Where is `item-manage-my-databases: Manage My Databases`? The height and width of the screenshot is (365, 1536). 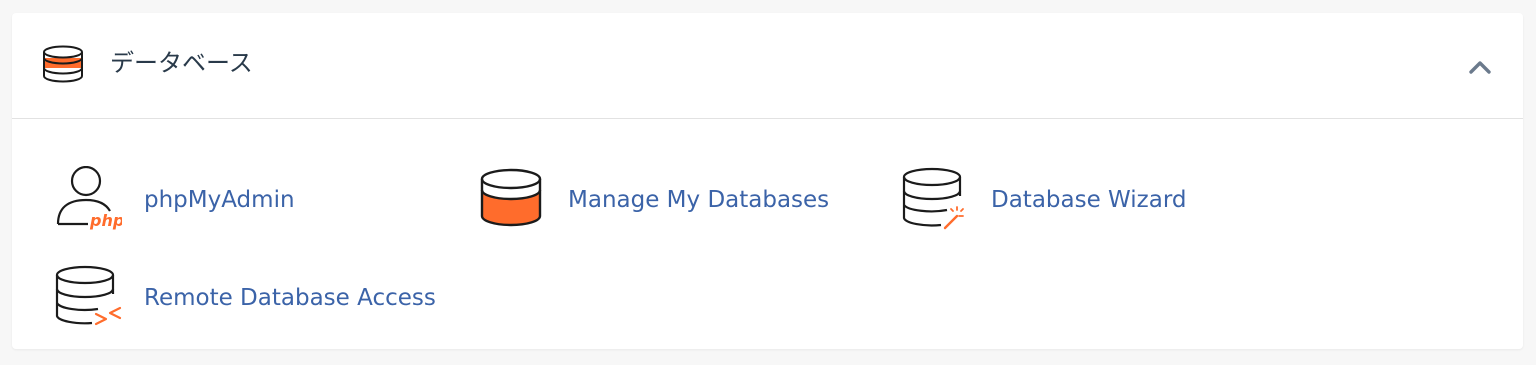 item-manage-my-databases: Manage My Databases is located at coordinates (668, 201).